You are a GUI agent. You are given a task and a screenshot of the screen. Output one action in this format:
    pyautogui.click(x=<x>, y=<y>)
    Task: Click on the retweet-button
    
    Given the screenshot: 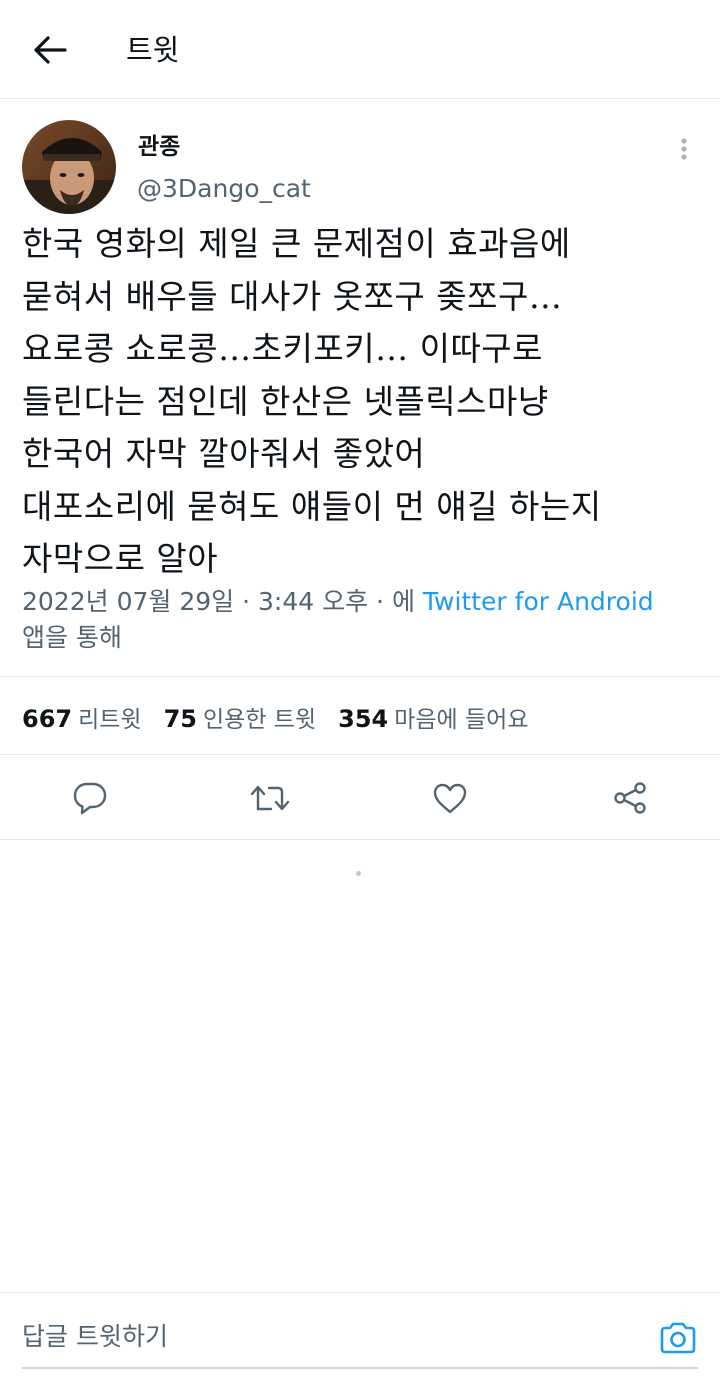 What is the action you would take?
    pyautogui.click(x=270, y=798)
    